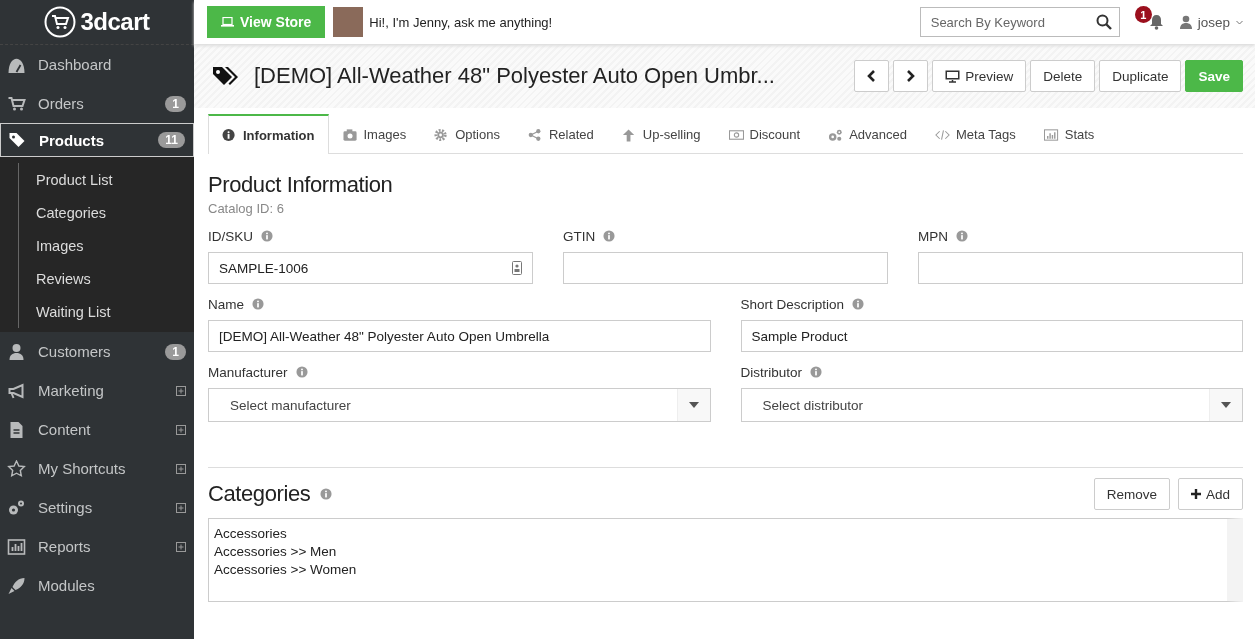  What do you see at coordinates (97, 546) in the screenshot?
I see `sidebar-item: Reports` at bounding box center [97, 546].